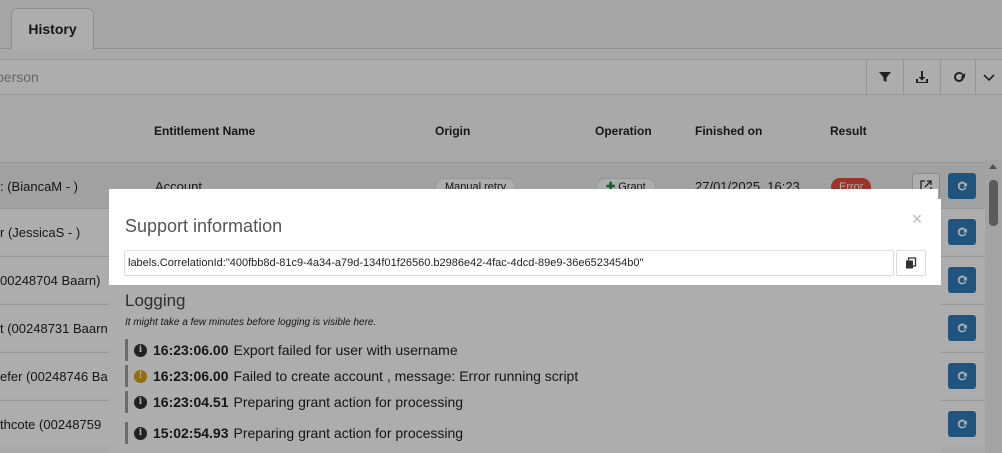 The image size is (1002, 453). Describe the element at coordinates (204, 226) in the screenshot. I see `dialog-title: Support information` at that location.